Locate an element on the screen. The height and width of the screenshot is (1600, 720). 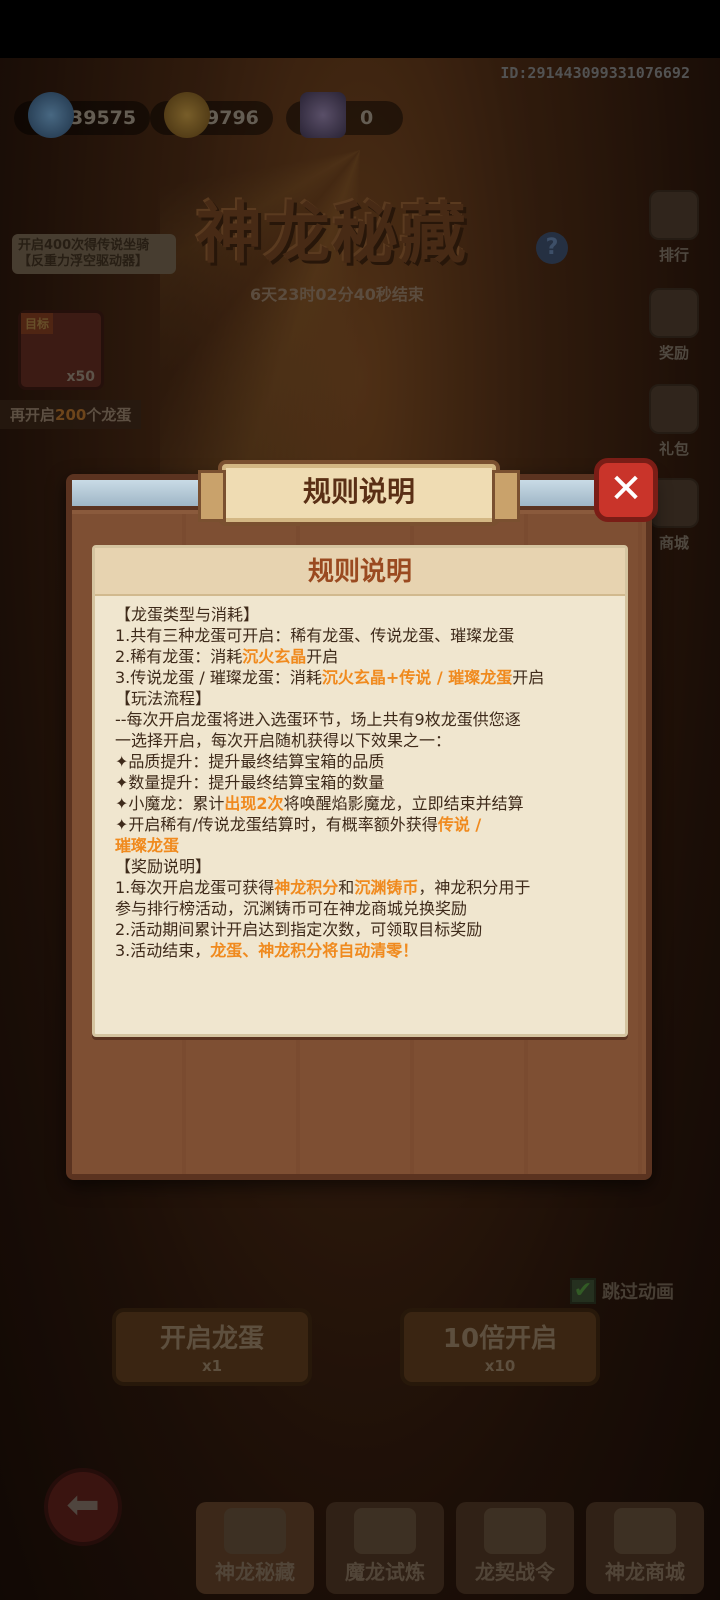
rules-section-head: 【奖励说明】 is located at coordinates (163, 866).